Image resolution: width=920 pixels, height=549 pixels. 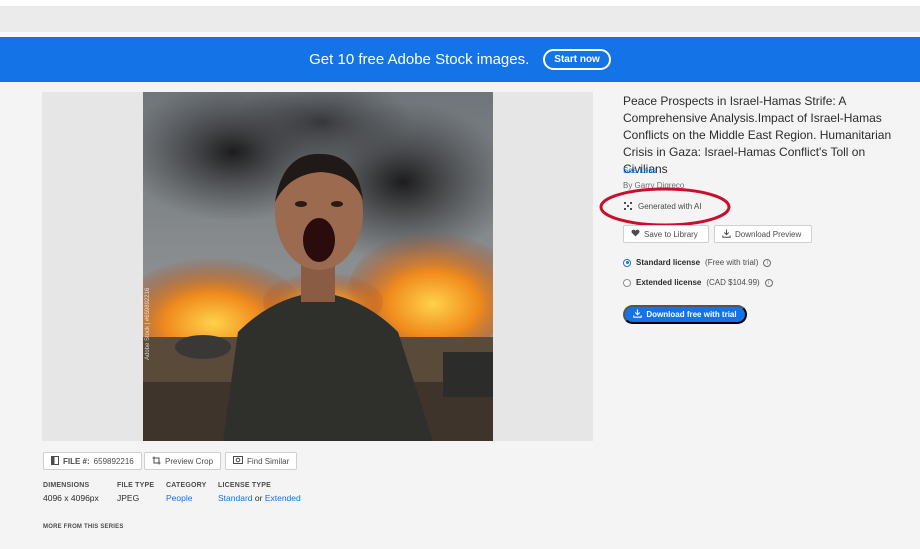 I want to click on file-number-label: FILE #:, so click(x=76, y=461).